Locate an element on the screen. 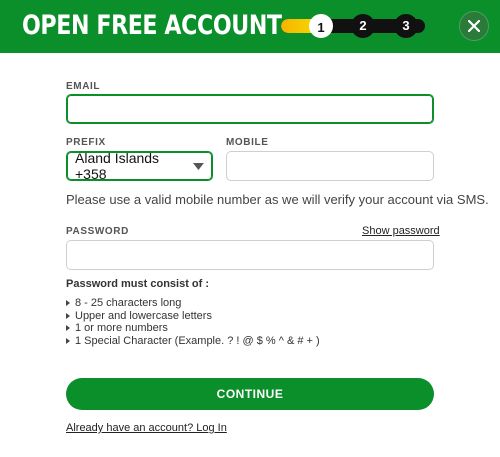 This screenshot has height=457, width=500. password-label: PASSWORD is located at coordinates (97, 231).